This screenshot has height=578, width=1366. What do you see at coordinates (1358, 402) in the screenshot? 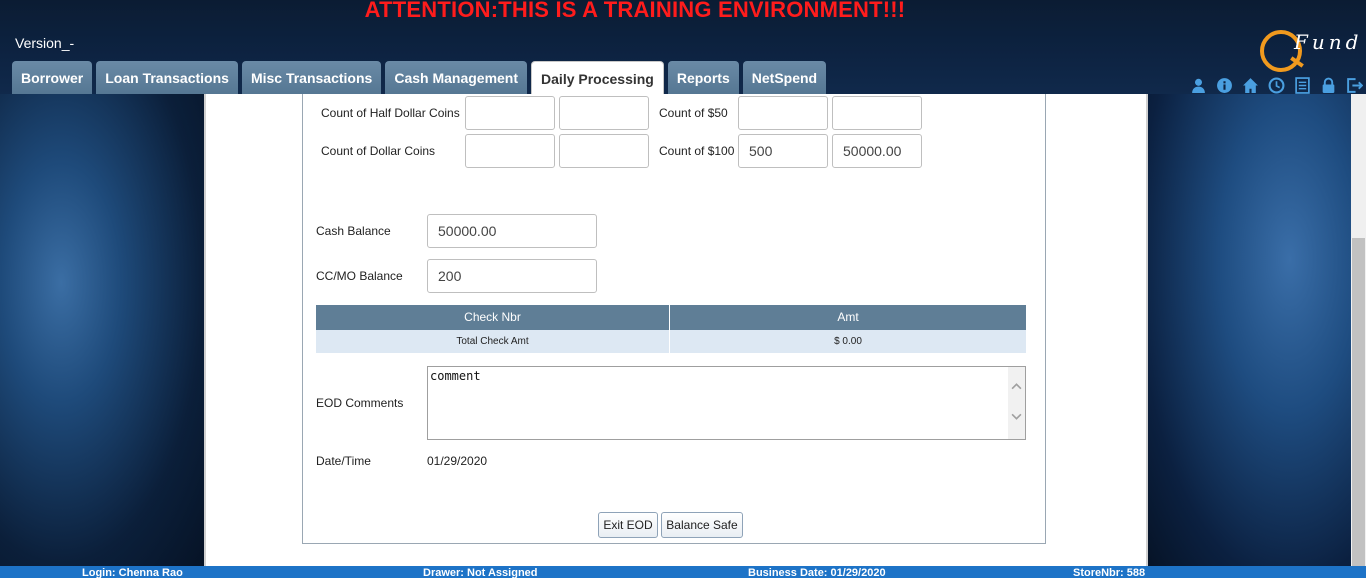
I see `scrollbar-thumb` at bounding box center [1358, 402].